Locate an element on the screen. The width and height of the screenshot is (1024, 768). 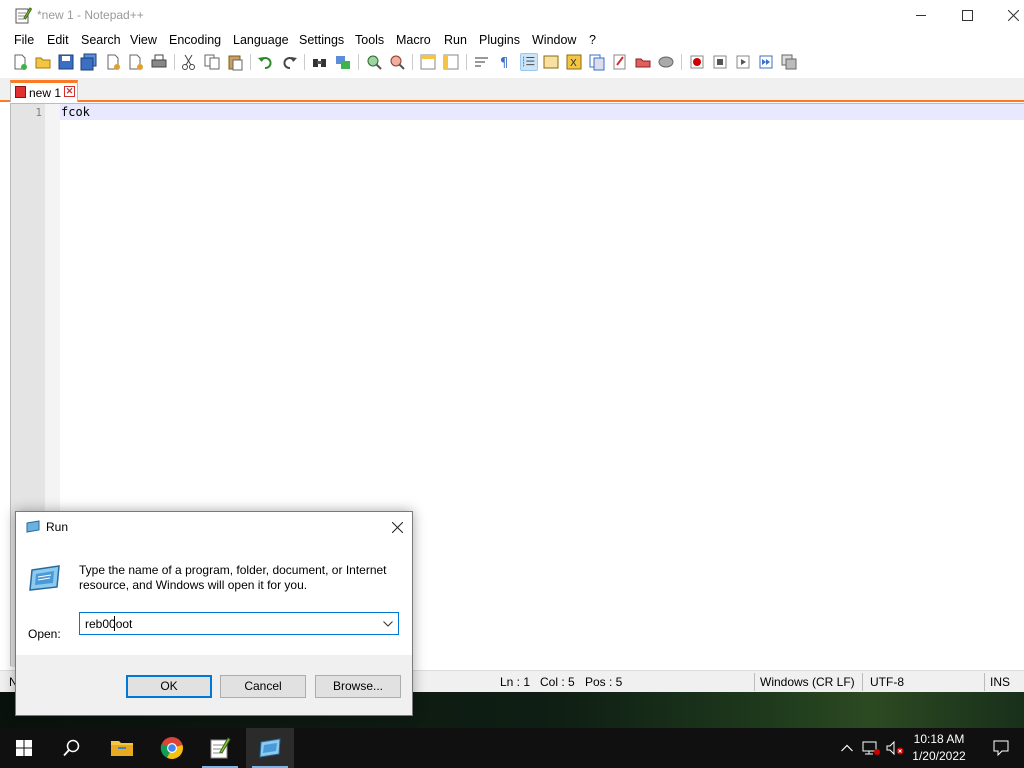
sync-vertical-icon is located at coordinates (428, 62).